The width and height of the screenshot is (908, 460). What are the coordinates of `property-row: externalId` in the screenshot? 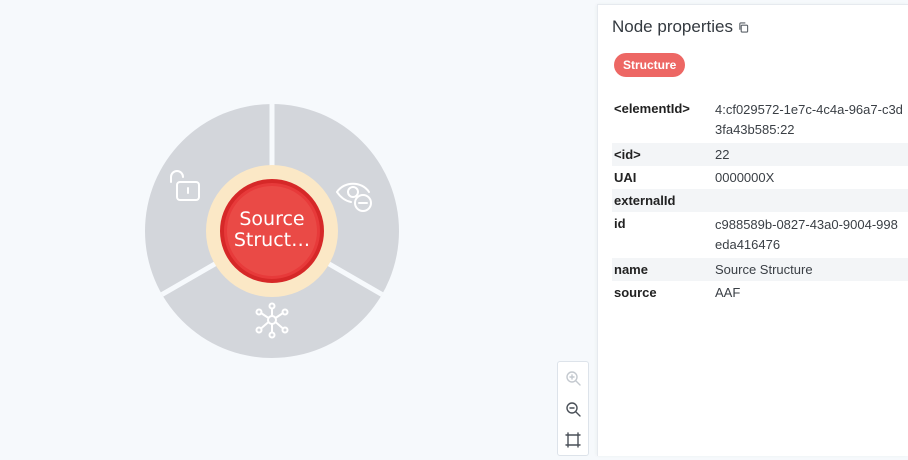 It's located at (760, 200).